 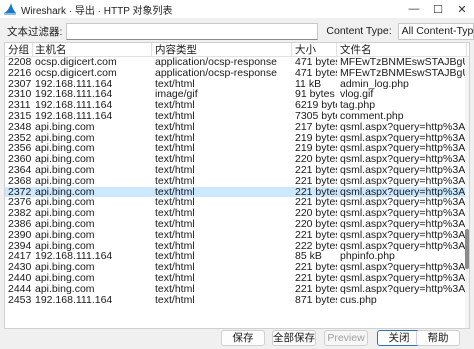 What do you see at coordinates (316, 299) in the screenshot?
I see `size-cell: 871 bytes` at bounding box center [316, 299].